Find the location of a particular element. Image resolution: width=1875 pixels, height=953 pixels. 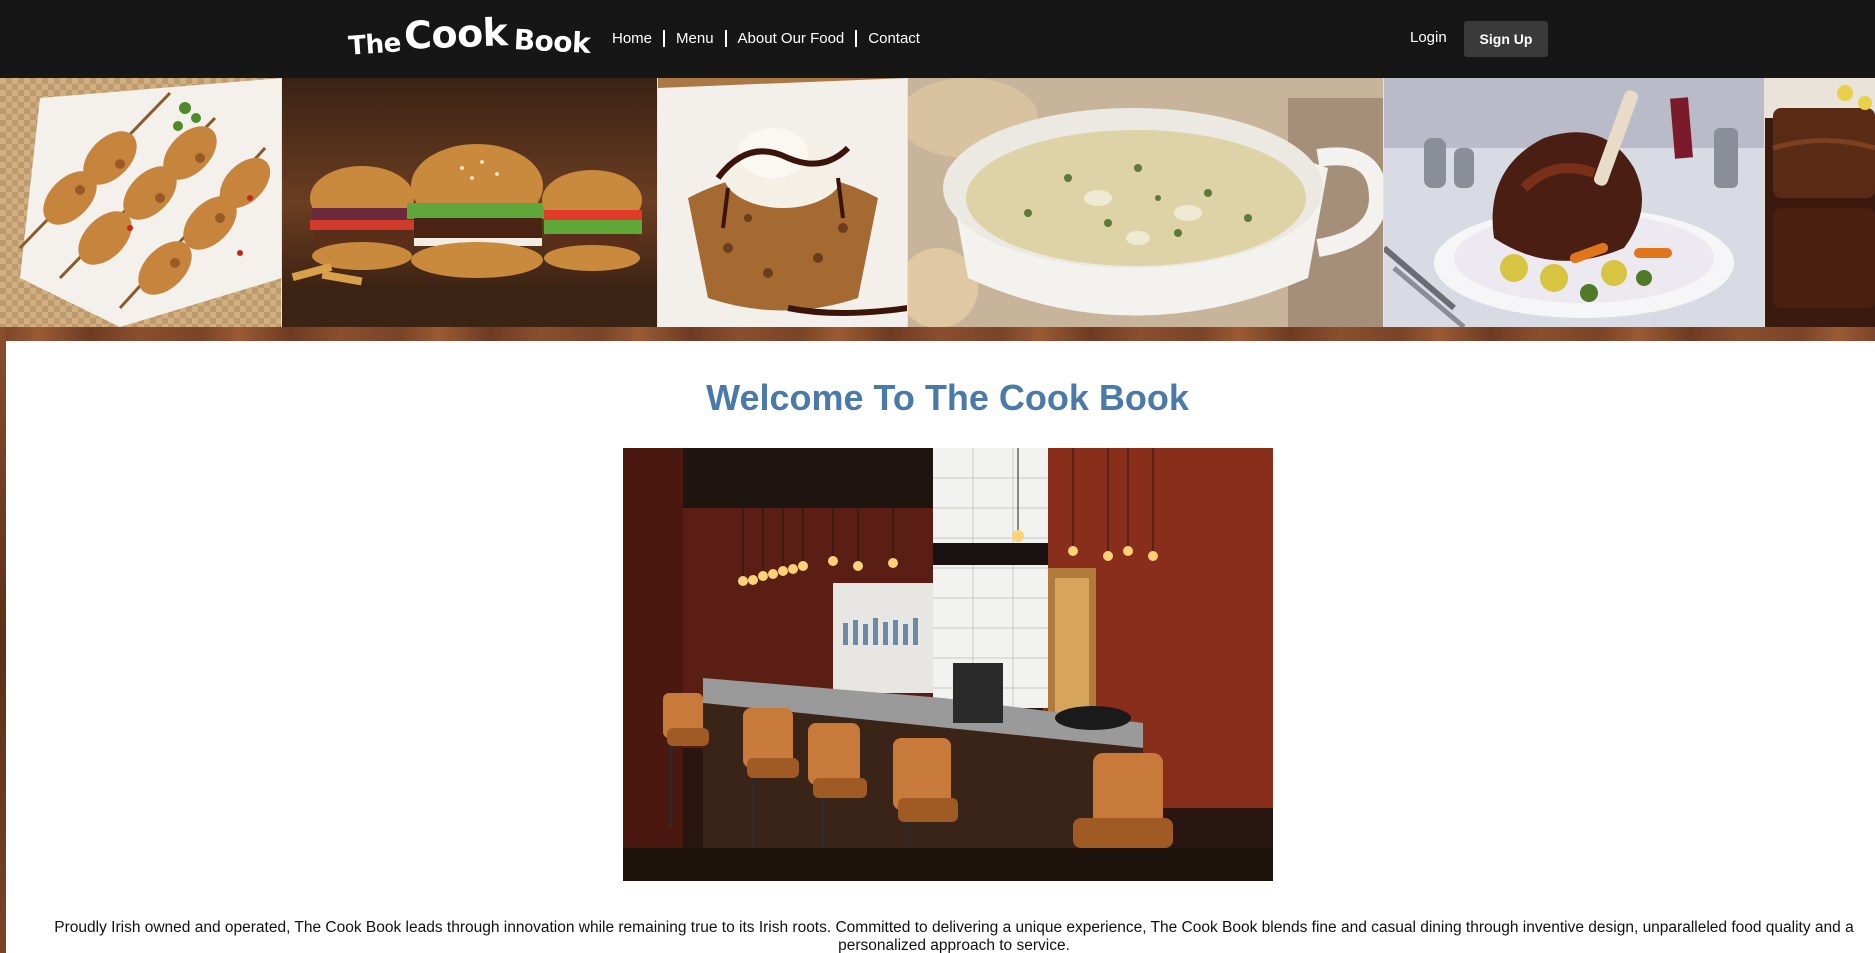

logo-word-book: Book is located at coordinates (551, 41).